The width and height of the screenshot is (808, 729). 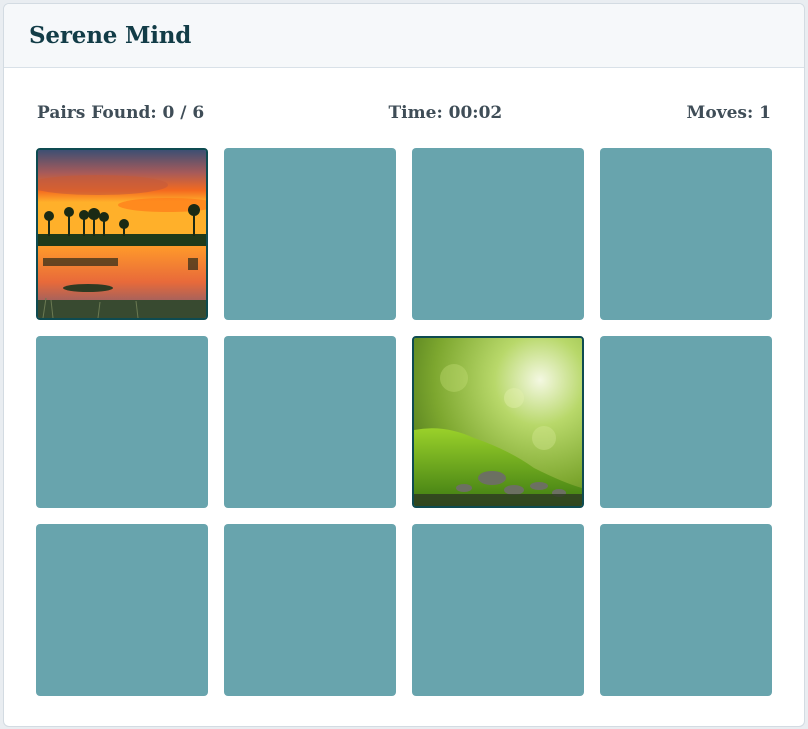 What do you see at coordinates (121, 113) in the screenshot?
I see `pairs-found-counter: Pairs Found: 0 / 6` at bounding box center [121, 113].